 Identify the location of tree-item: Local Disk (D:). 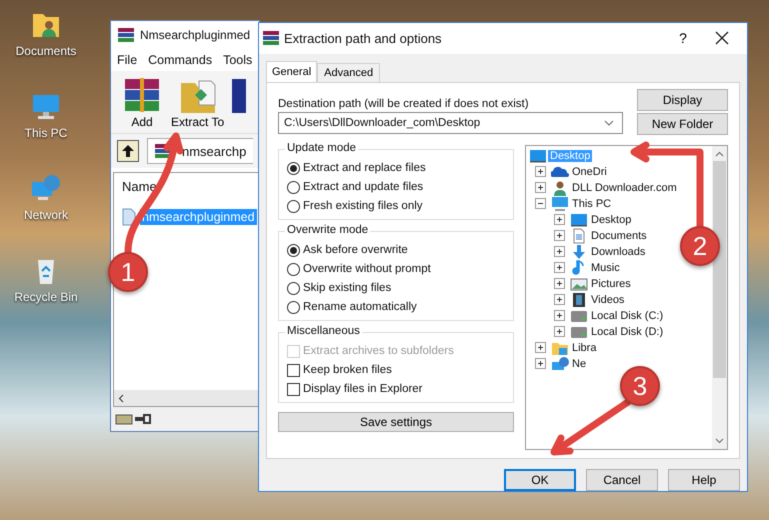
(627, 332).